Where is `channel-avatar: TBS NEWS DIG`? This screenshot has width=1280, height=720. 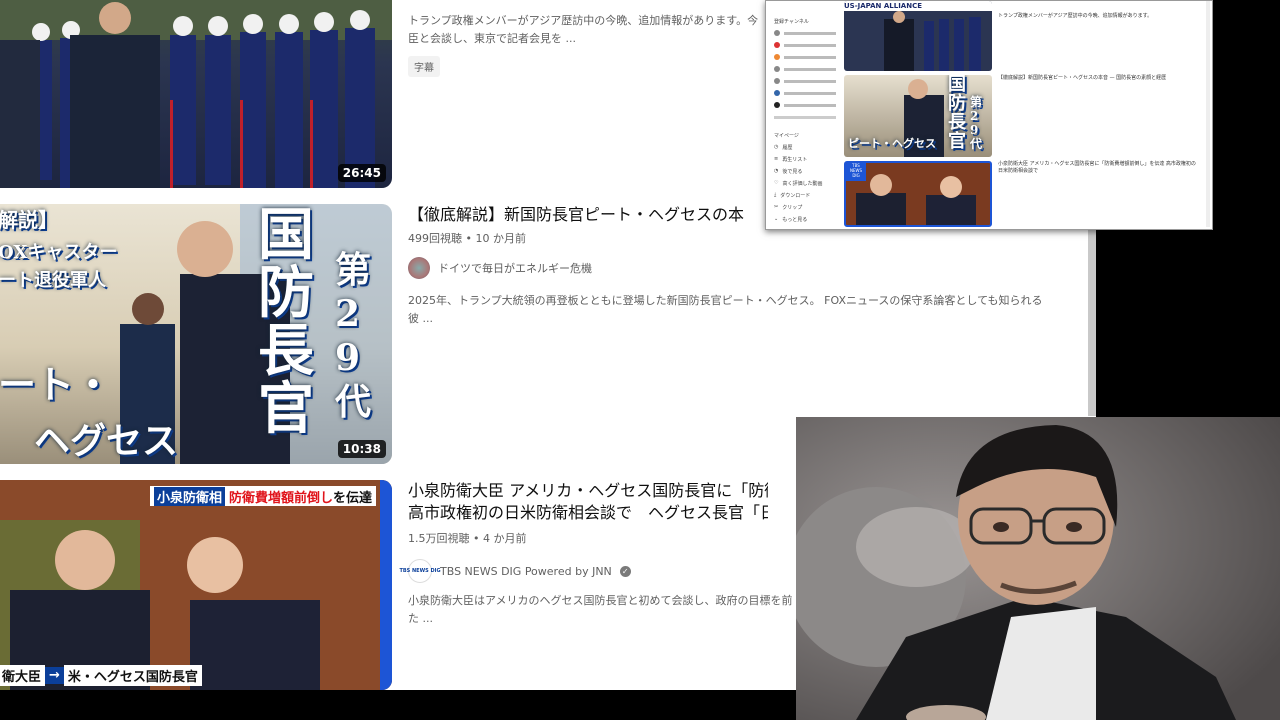 channel-avatar: TBS NEWS DIG is located at coordinates (420, 571).